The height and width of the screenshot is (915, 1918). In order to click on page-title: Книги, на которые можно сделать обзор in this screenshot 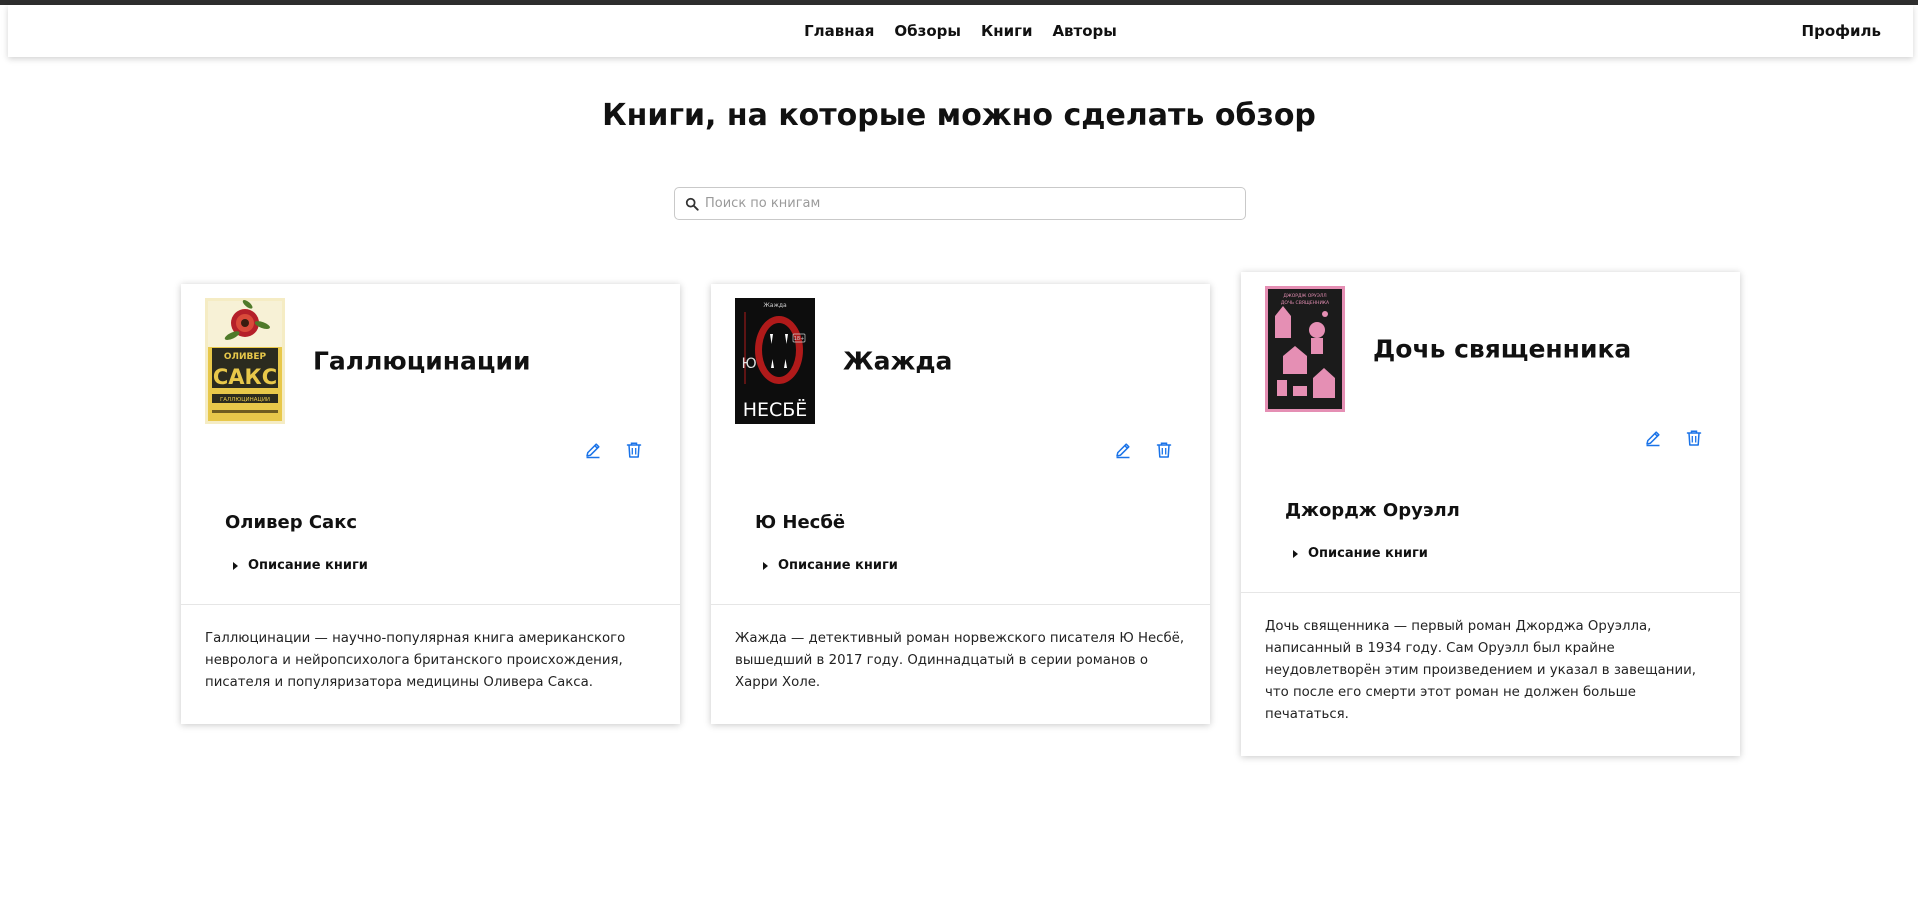, I will do `click(959, 115)`.